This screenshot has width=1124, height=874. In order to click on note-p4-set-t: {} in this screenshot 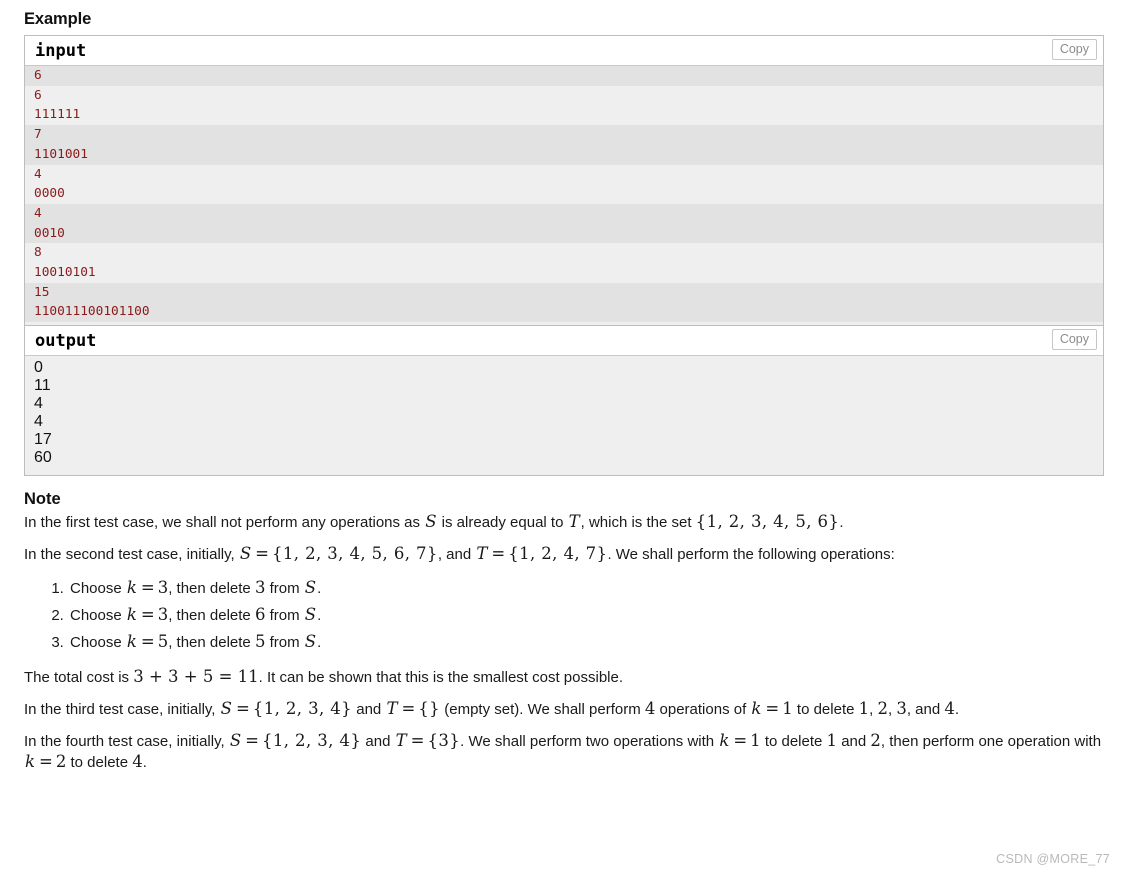, I will do `click(429, 709)`.